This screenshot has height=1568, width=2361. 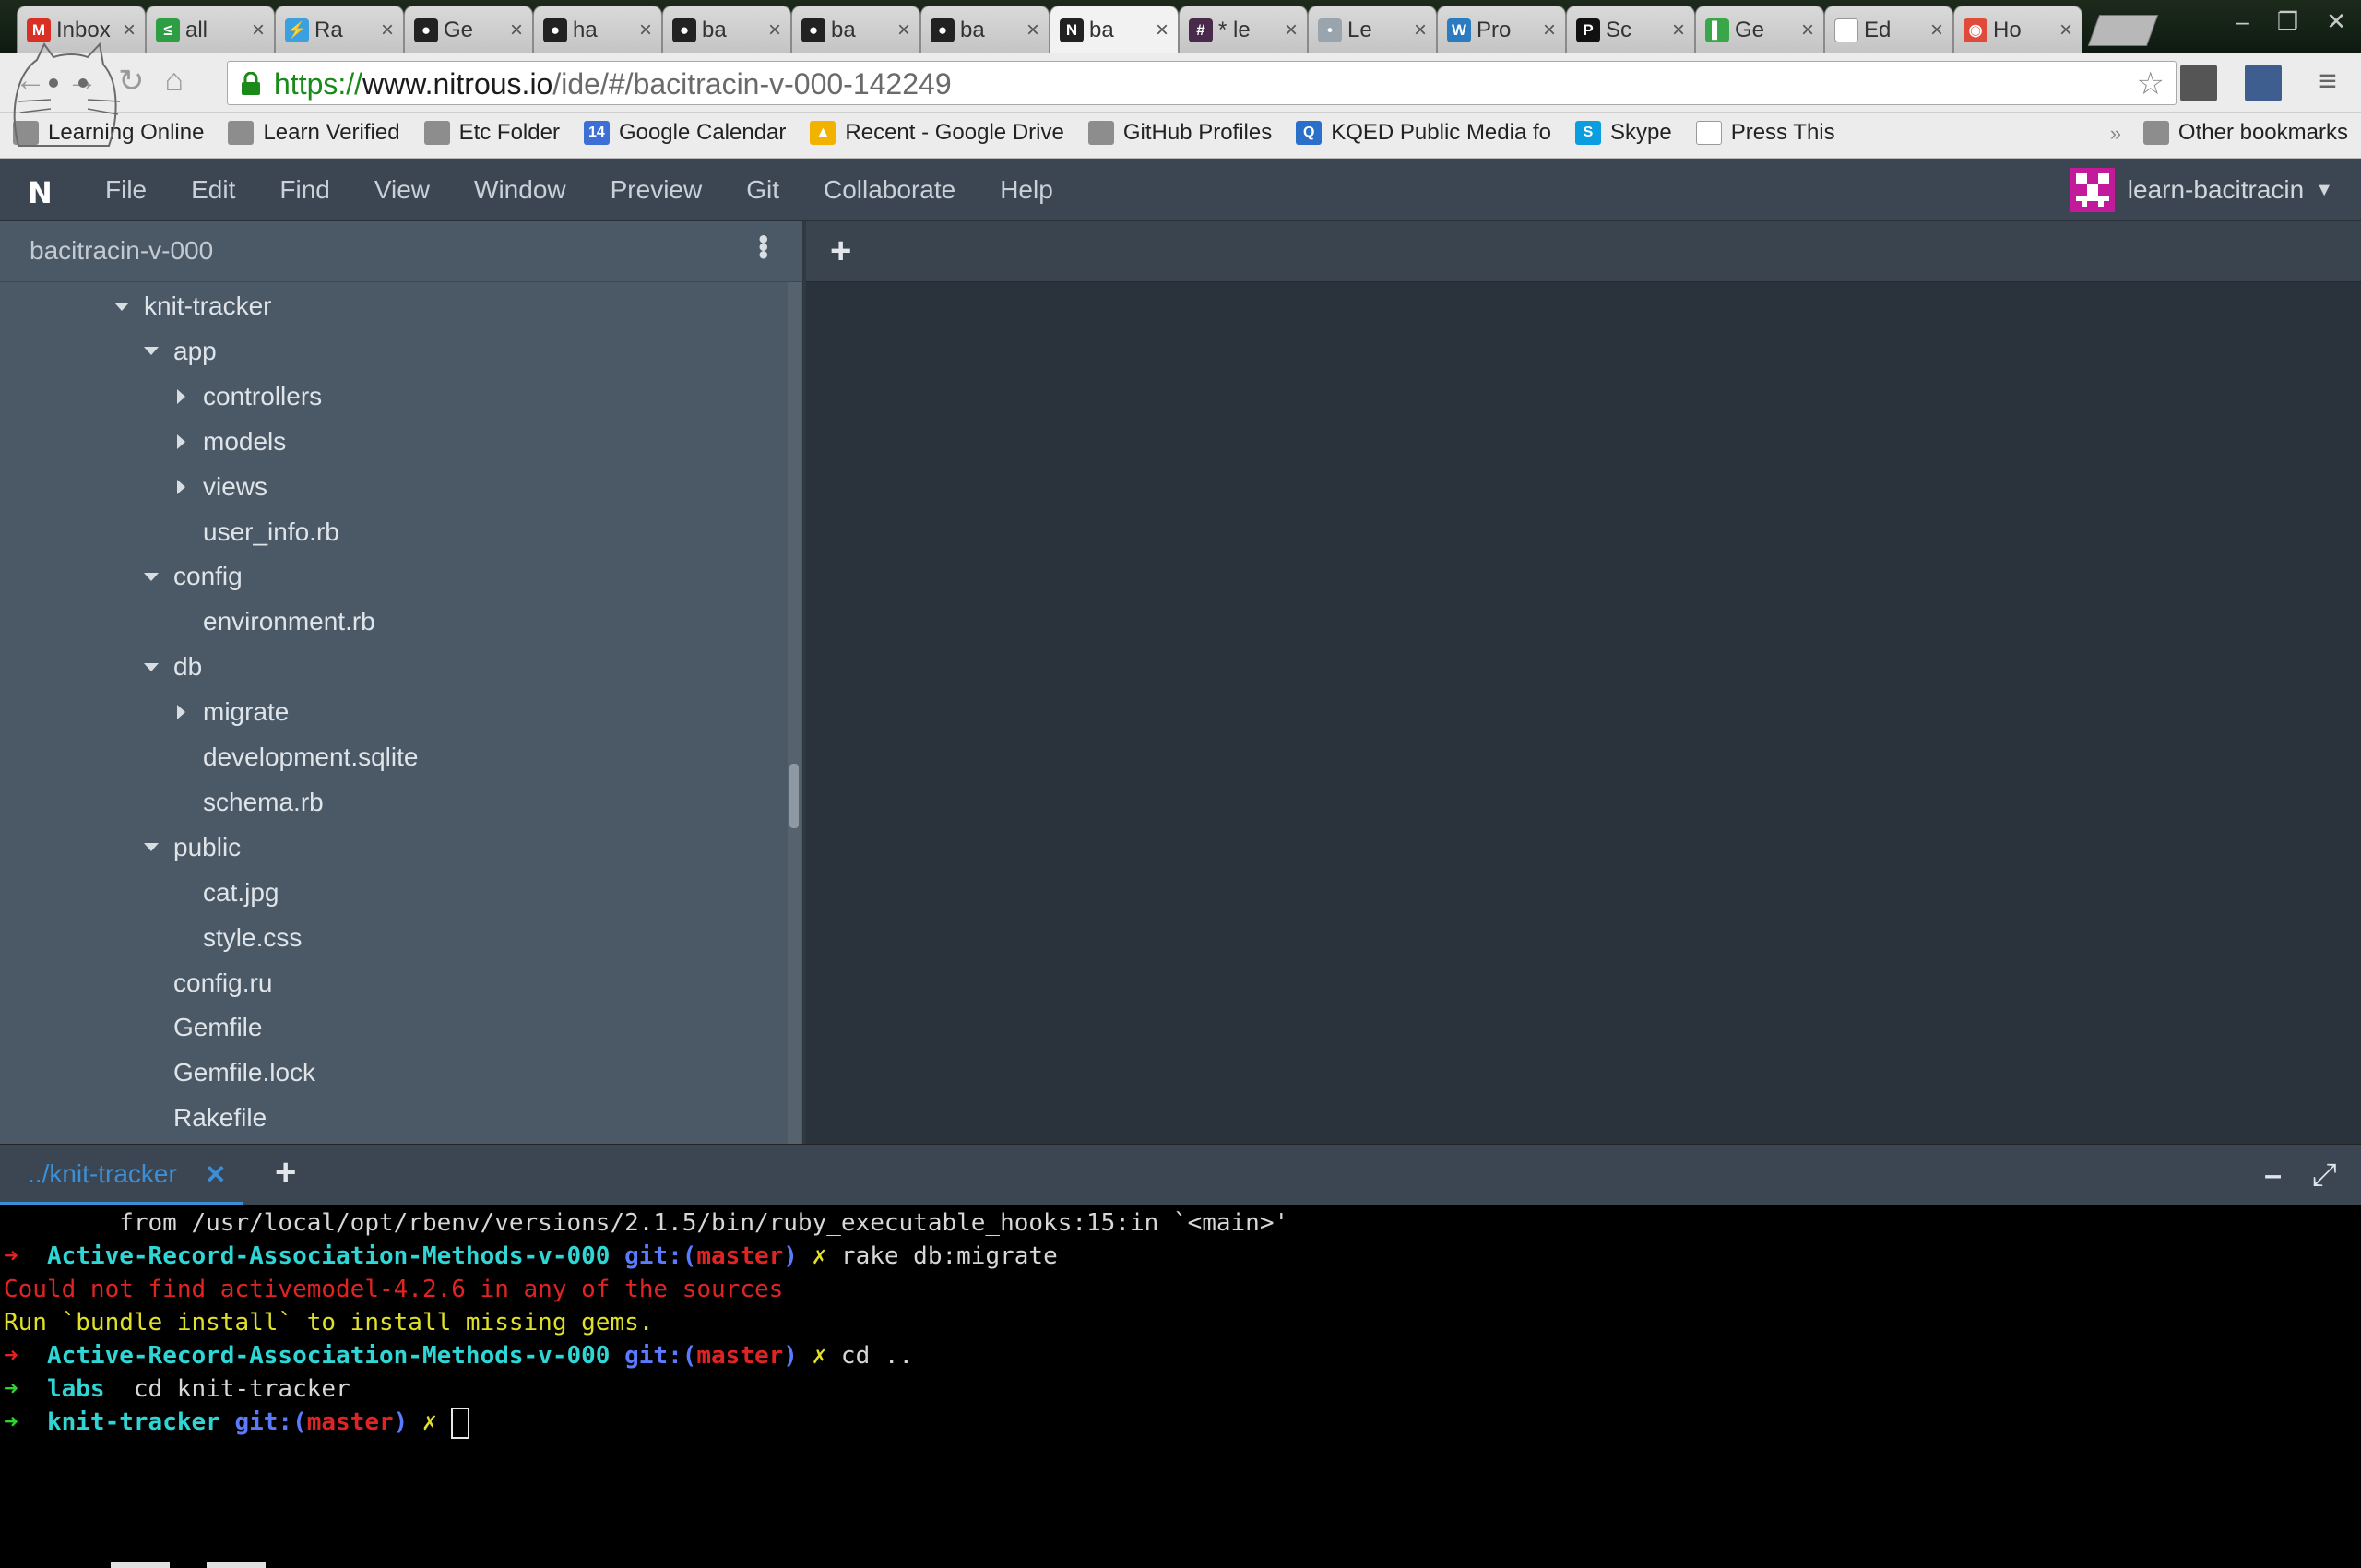 What do you see at coordinates (1243, 29) in the screenshot?
I see `browser-tab: # * le ×` at bounding box center [1243, 29].